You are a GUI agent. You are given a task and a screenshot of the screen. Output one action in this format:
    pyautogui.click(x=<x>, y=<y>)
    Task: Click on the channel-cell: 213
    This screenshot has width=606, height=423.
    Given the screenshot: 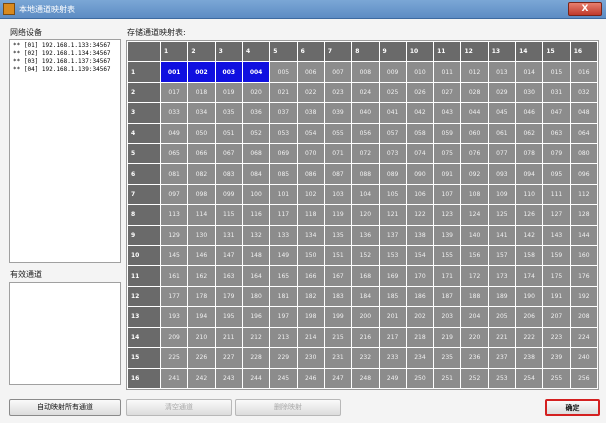 What is the action you would take?
    pyautogui.click(x=283, y=337)
    